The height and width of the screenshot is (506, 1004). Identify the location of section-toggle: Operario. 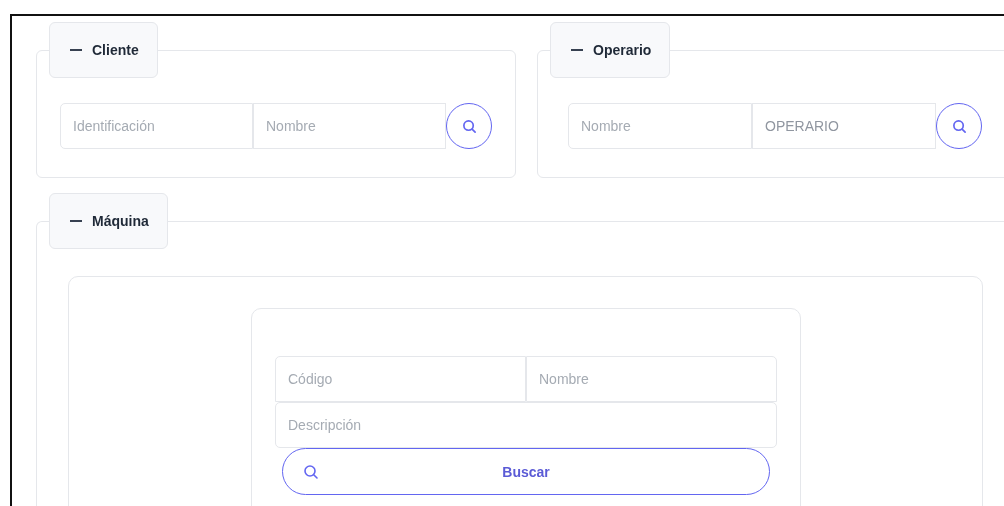
(610, 50).